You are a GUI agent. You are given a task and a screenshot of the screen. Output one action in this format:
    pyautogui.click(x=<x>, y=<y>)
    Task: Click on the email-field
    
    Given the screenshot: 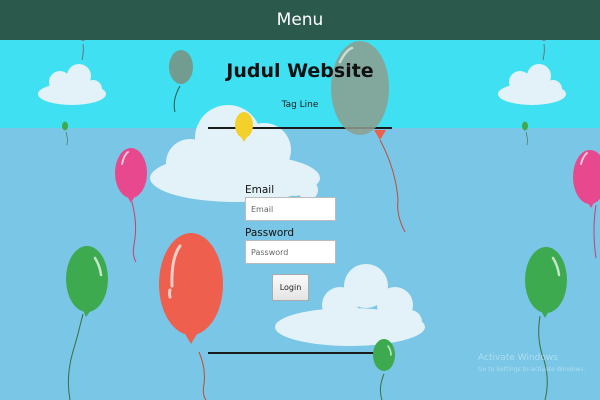 What is the action you would take?
    pyautogui.click(x=290, y=209)
    